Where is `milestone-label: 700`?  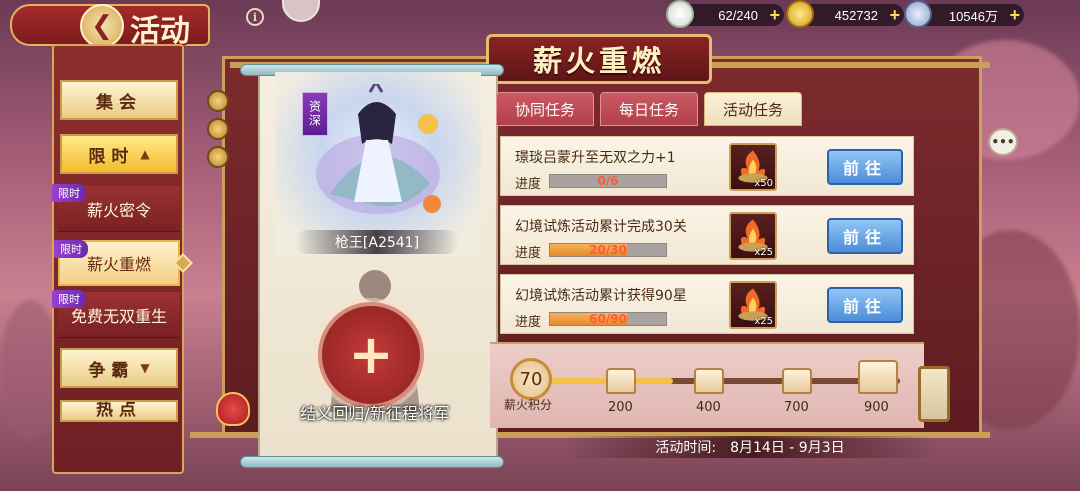
milestone-label: 700 is located at coordinates (796, 407).